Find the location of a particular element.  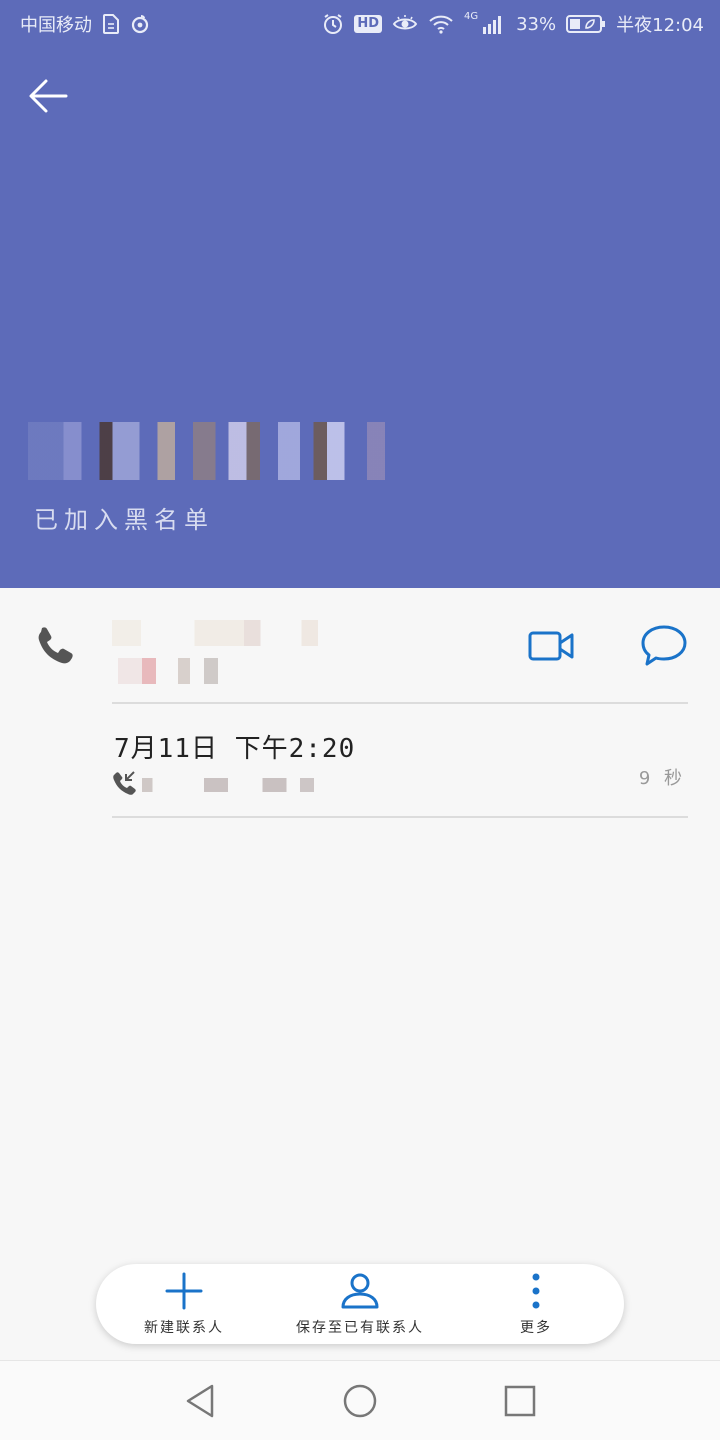

back-button is located at coordinates (48, 96).